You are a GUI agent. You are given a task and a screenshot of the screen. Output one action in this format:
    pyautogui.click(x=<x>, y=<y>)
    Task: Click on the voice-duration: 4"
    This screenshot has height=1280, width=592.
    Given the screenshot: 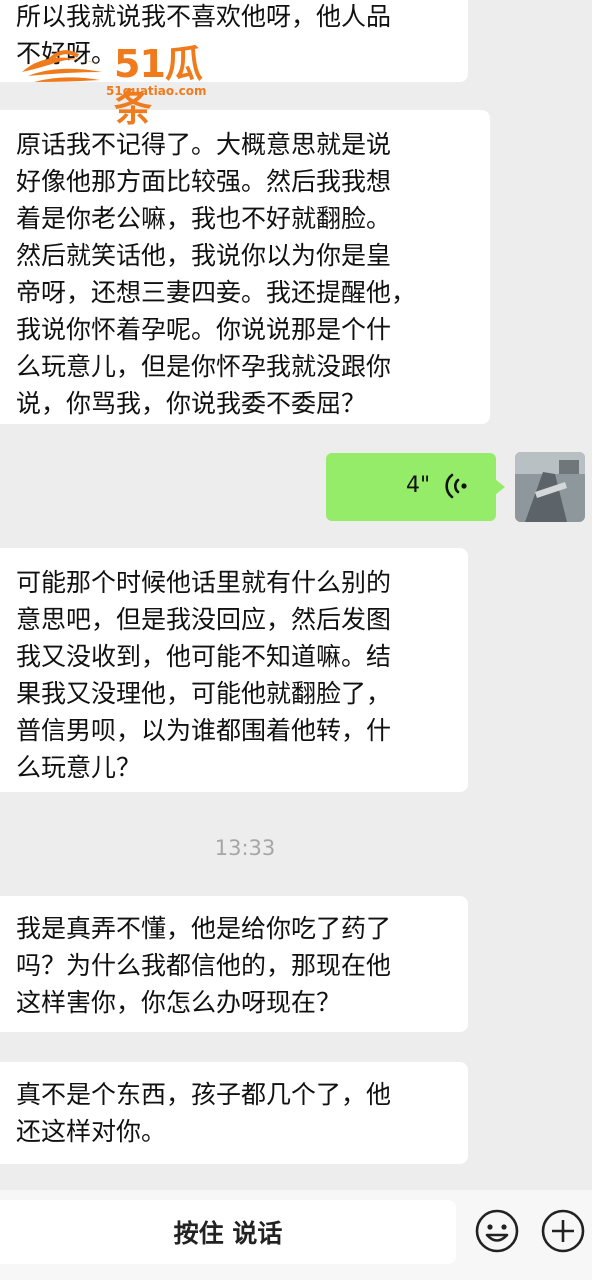 What is the action you would take?
    pyautogui.click(x=418, y=485)
    